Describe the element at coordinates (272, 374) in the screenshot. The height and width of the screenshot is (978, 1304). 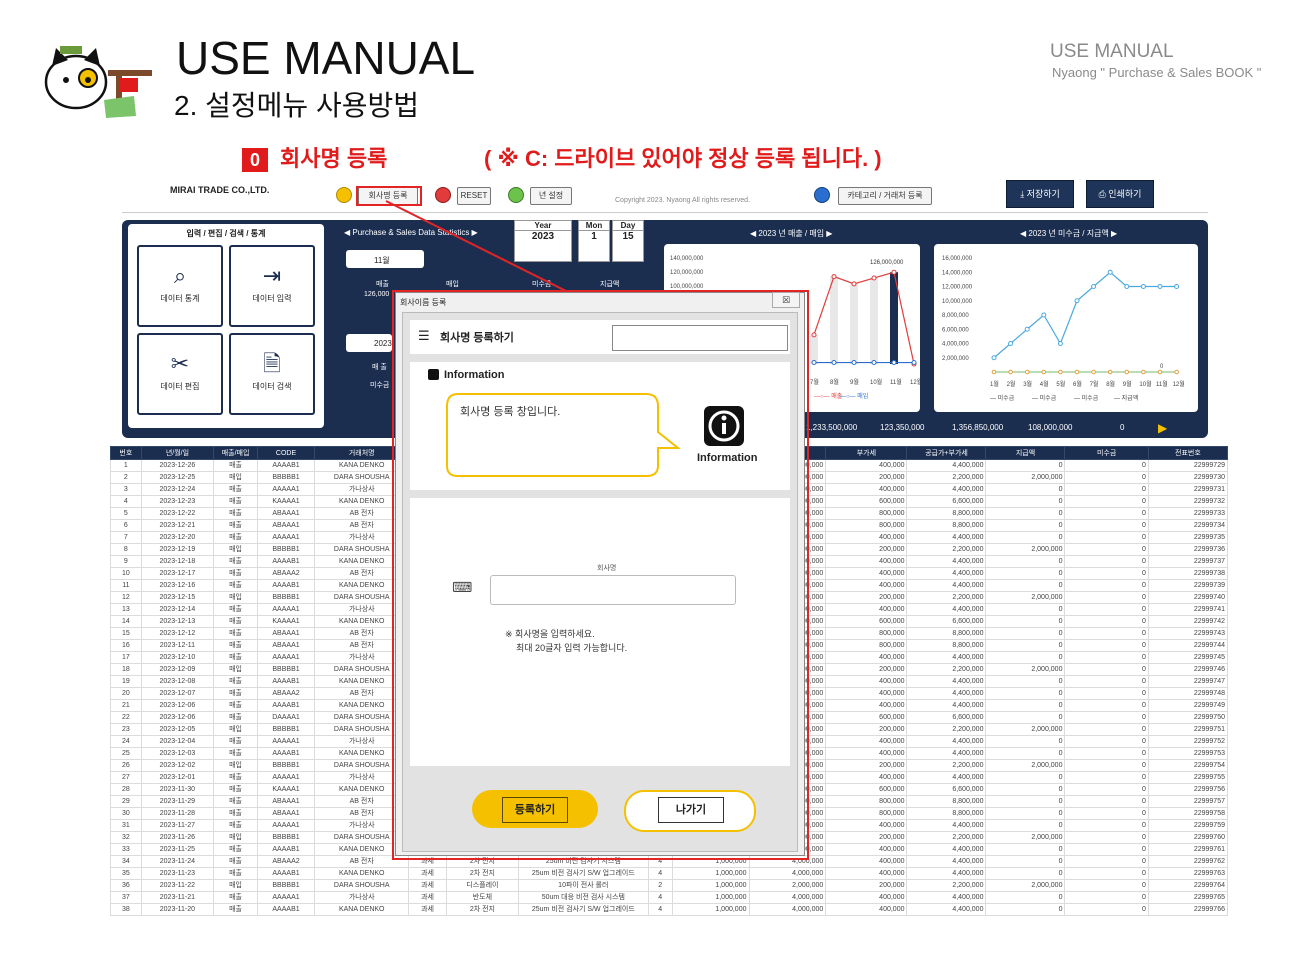
I see `data-search-card: 🗎 데이터 검색` at that location.